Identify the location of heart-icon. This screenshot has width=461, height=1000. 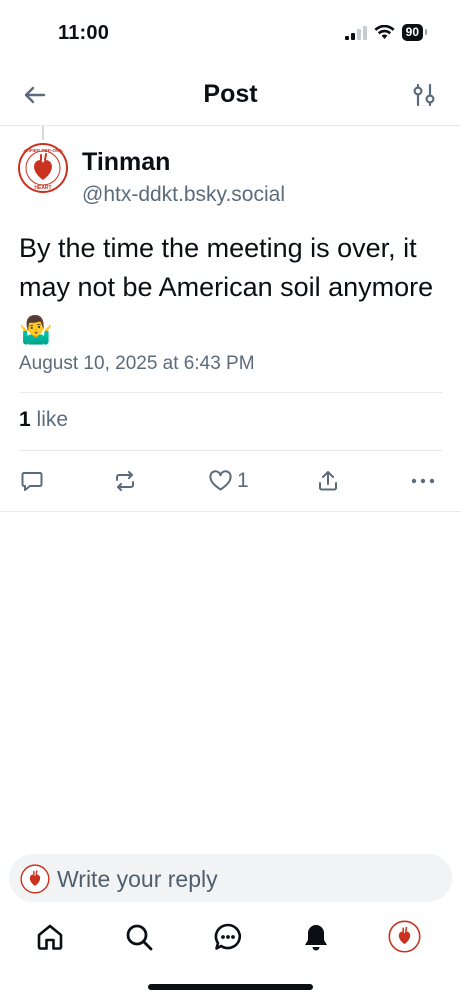
(220, 480).